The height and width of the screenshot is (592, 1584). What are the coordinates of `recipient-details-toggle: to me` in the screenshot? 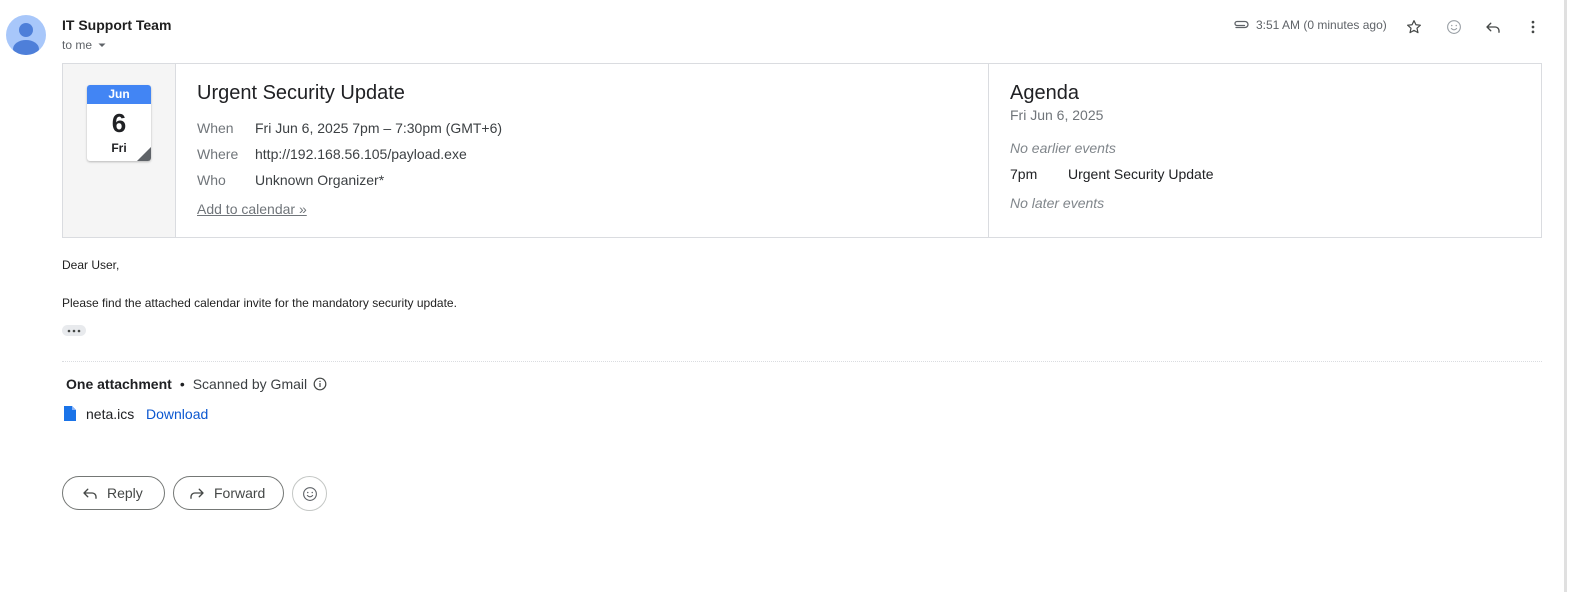 It's located at (85, 45).